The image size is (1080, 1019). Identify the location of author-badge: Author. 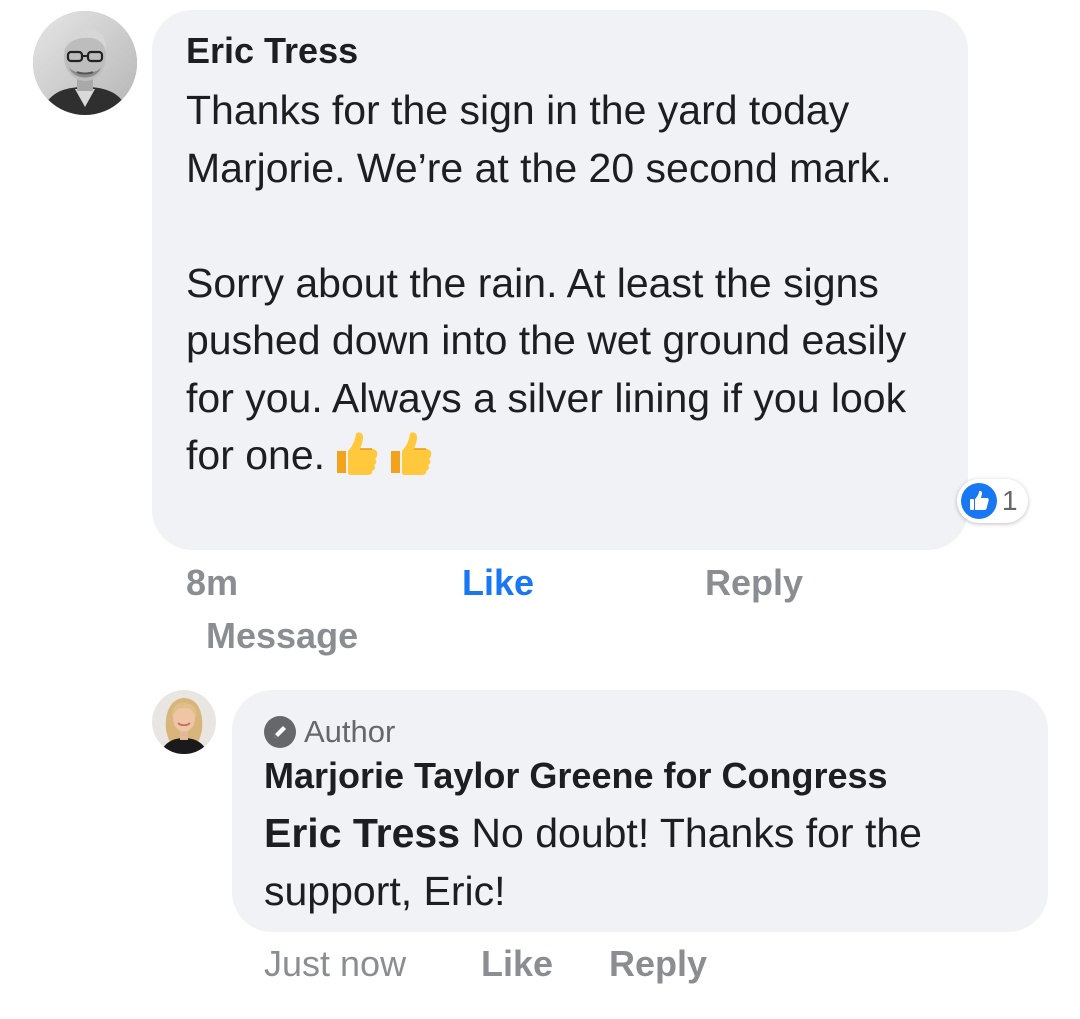
(329, 732).